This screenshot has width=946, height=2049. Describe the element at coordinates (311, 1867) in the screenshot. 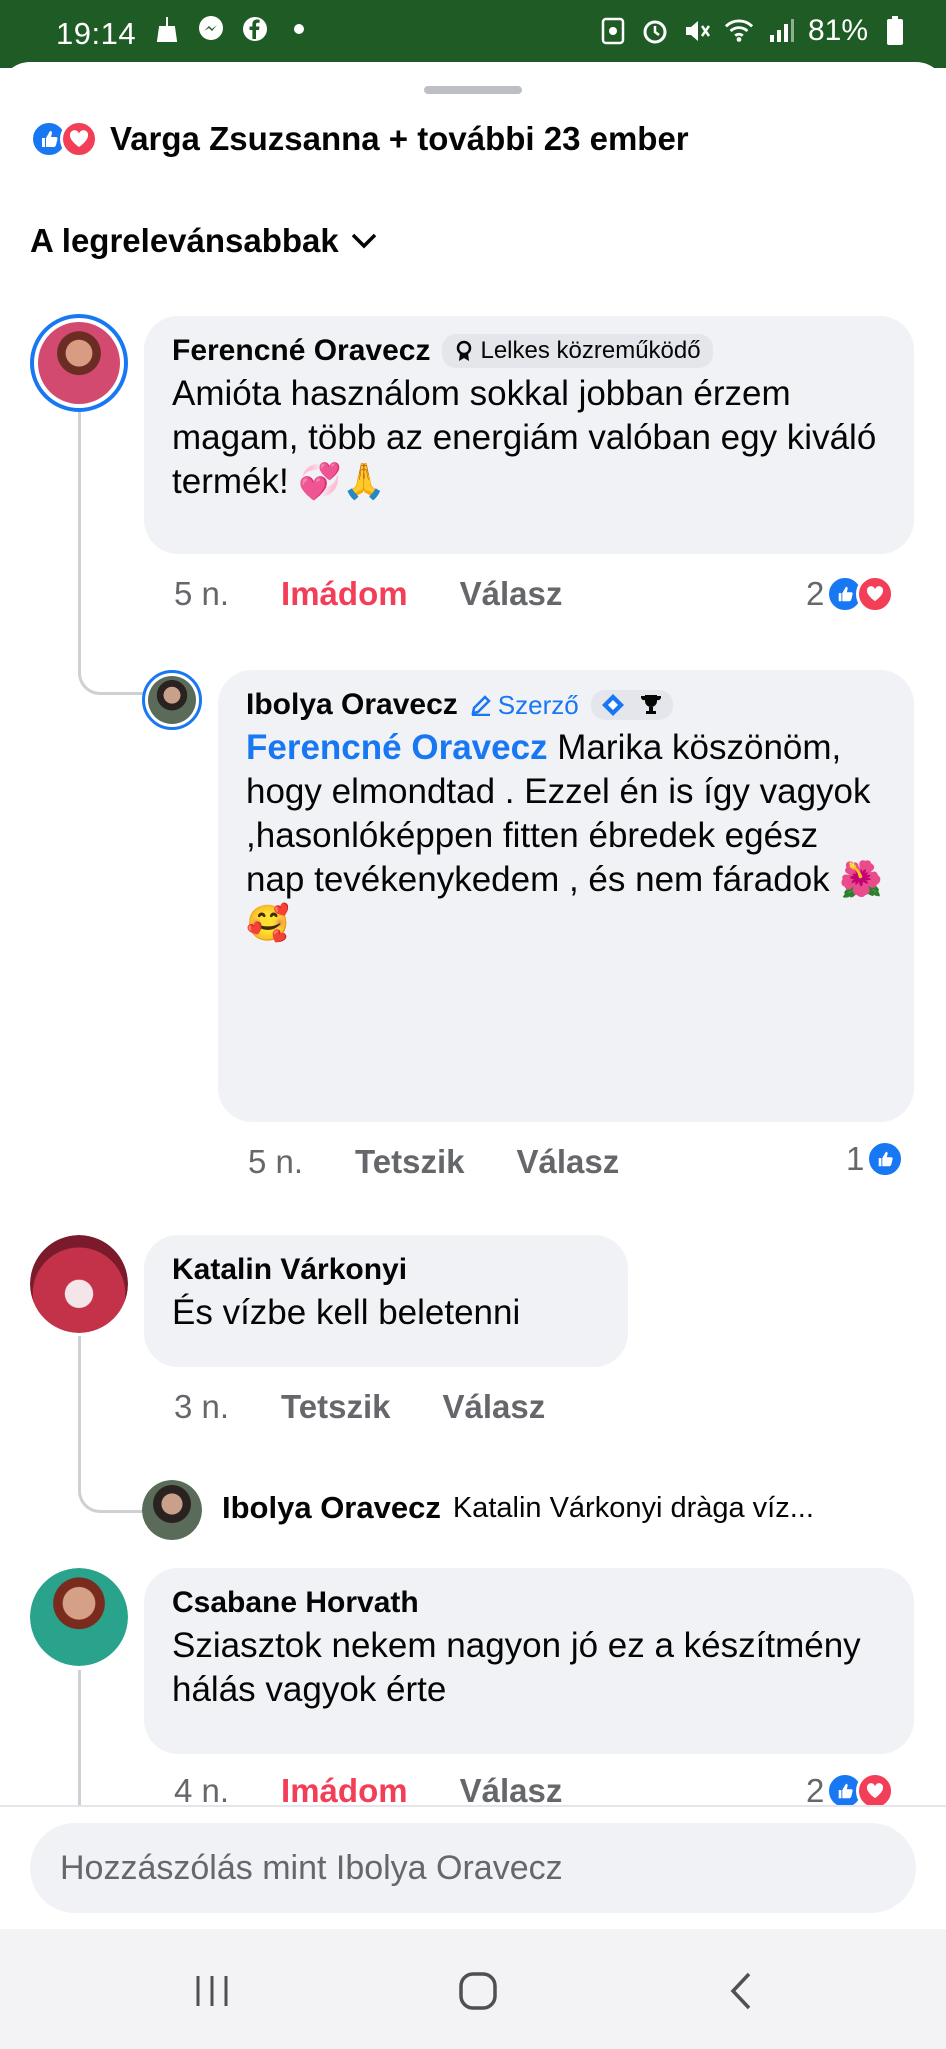

I see `comment-input-placeholder: Hozzászólás mint Ibolya Oravecz` at that location.